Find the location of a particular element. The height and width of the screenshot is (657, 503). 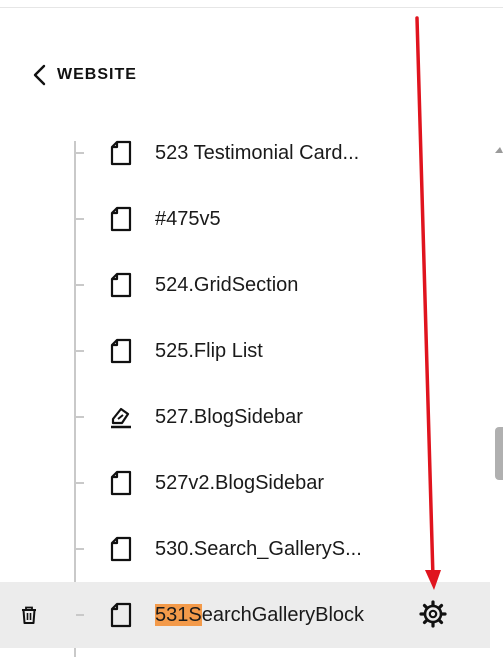

label-rest: earchGalleryBlock is located at coordinates (283, 615).